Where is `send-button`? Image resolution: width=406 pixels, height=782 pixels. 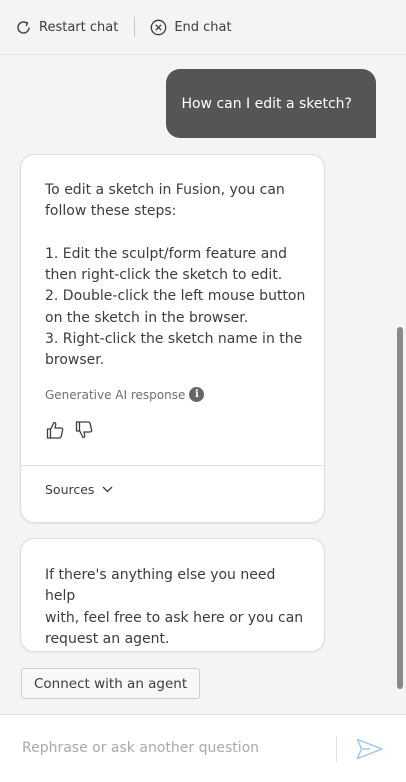 send-button is located at coordinates (370, 749).